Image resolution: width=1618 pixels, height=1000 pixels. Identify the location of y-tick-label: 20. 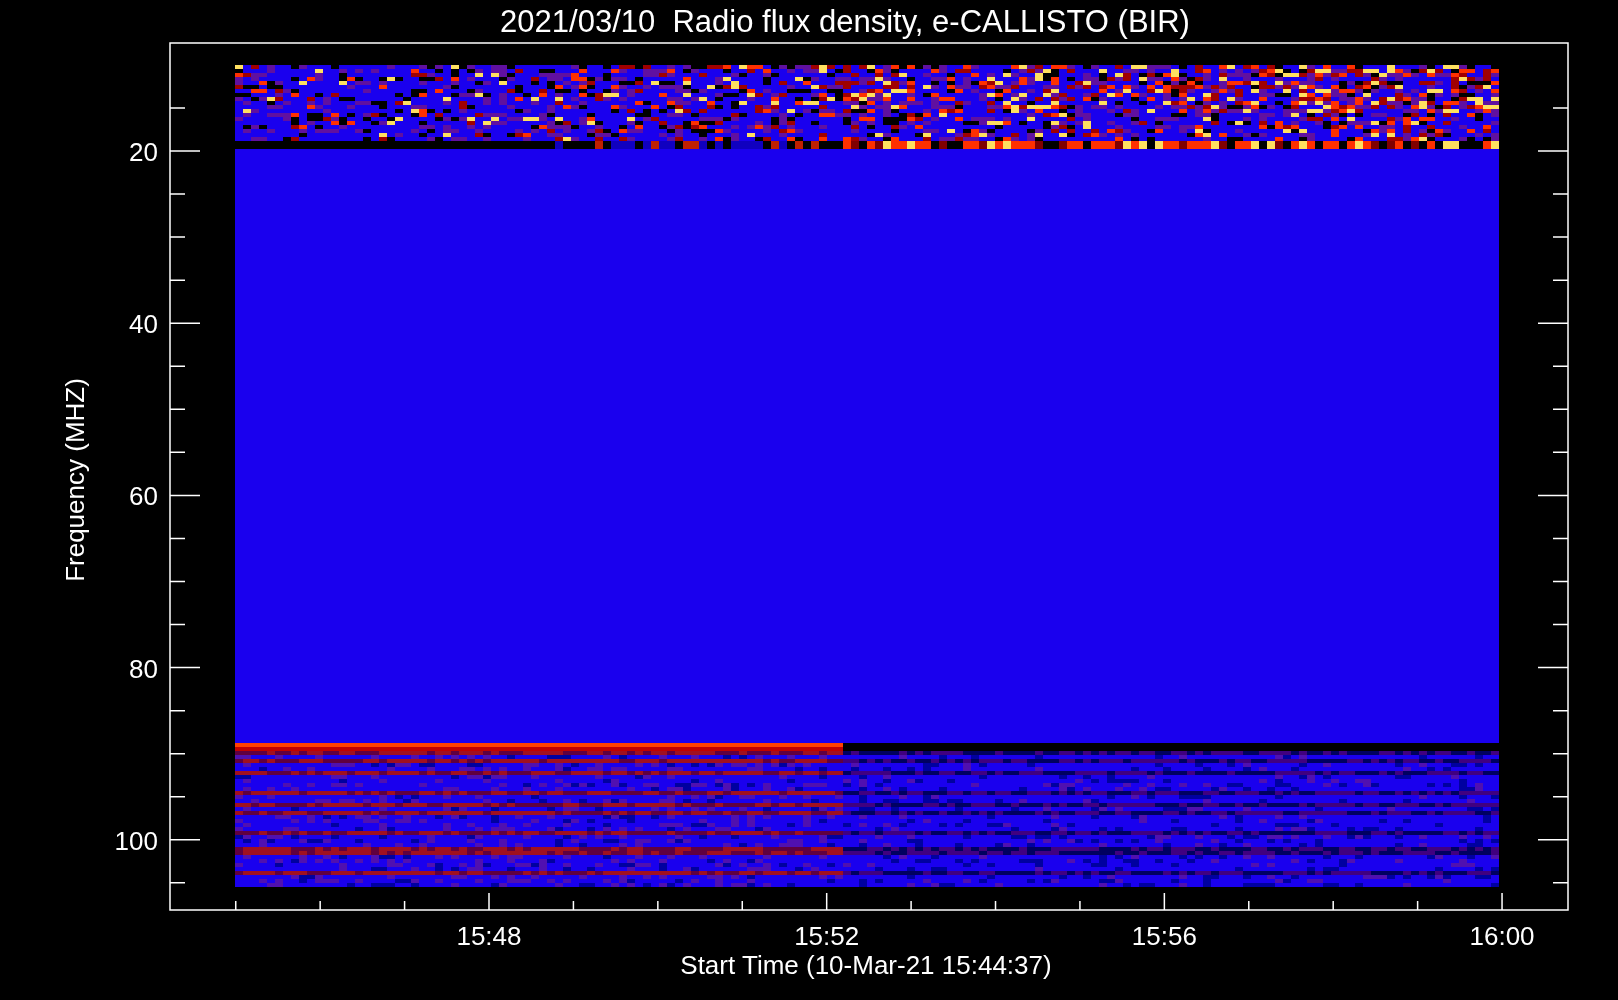
(143, 152).